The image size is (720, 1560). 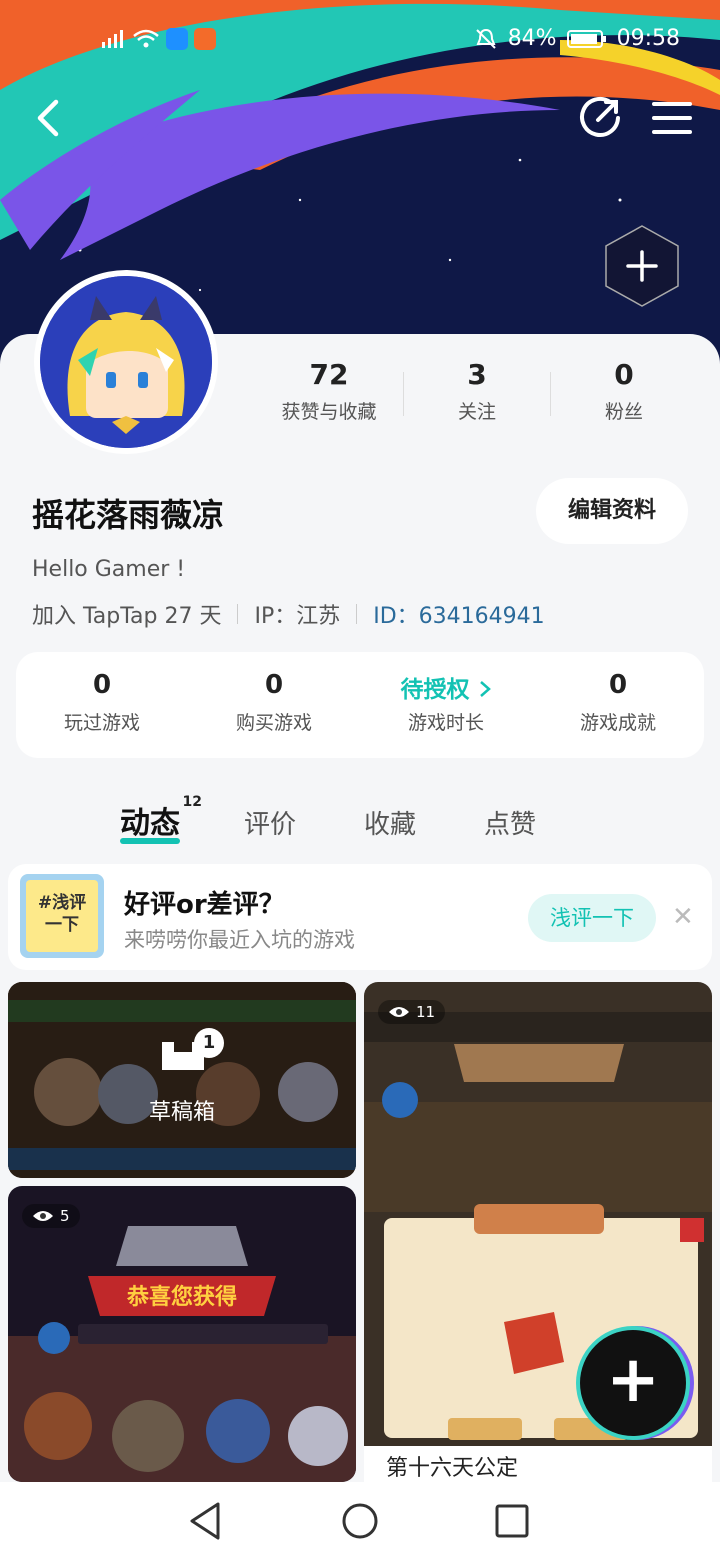 I want to click on plus-icon, so click(x=642, y=266).